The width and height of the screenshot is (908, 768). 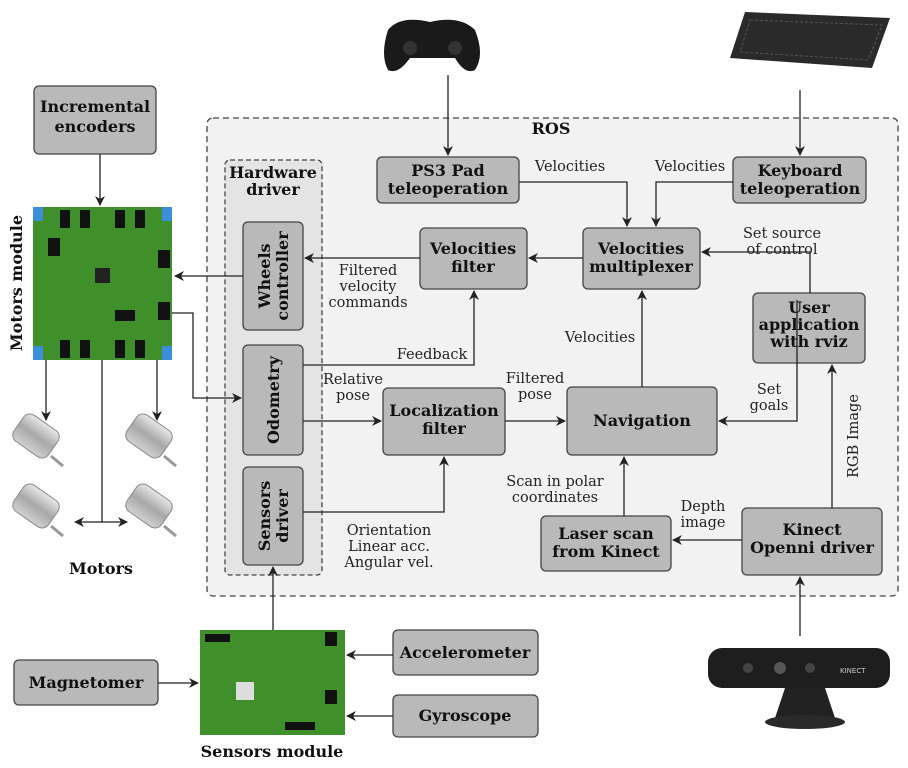 I want to click on accelerometer-node: Accelerometer, so click(x=465, y=652).